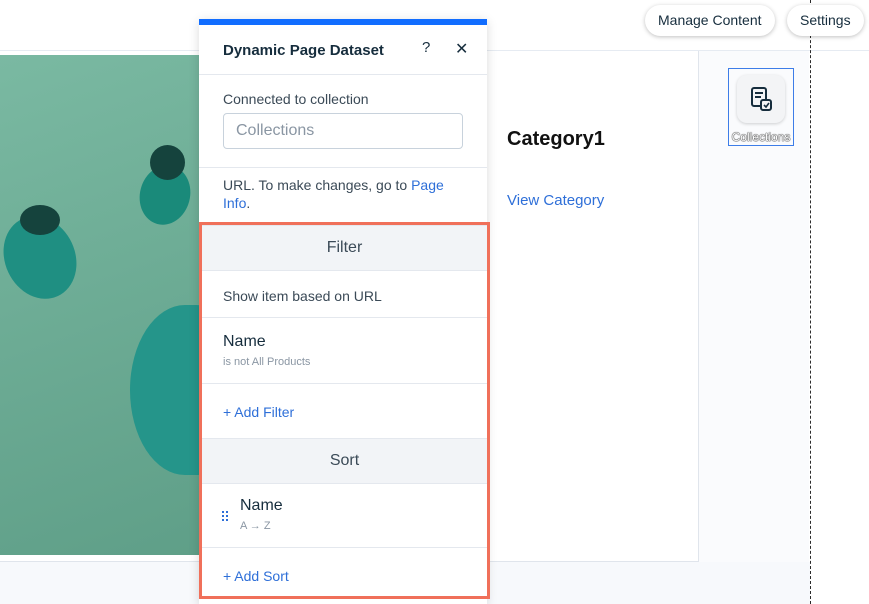 The width and height of the screenshot is (869, 604). Describe the element at coordinates (296, 99) in the screenshot. I see `connected-collection-label: Connected to collection` at that location.